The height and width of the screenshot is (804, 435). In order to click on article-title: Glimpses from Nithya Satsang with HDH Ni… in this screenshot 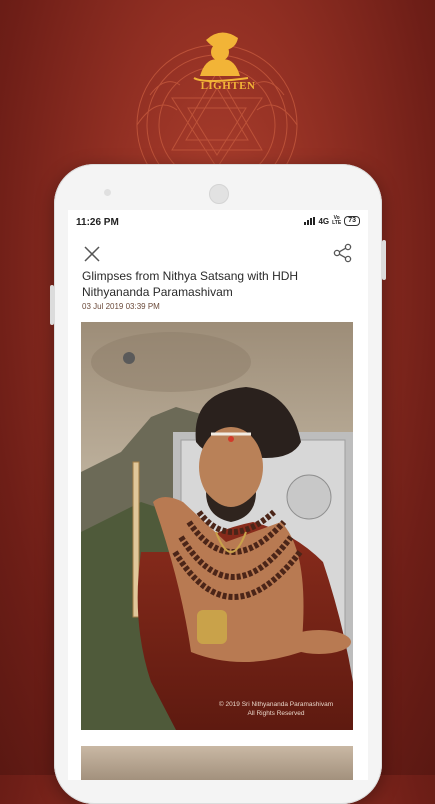, I will do `click(190, 284)`.